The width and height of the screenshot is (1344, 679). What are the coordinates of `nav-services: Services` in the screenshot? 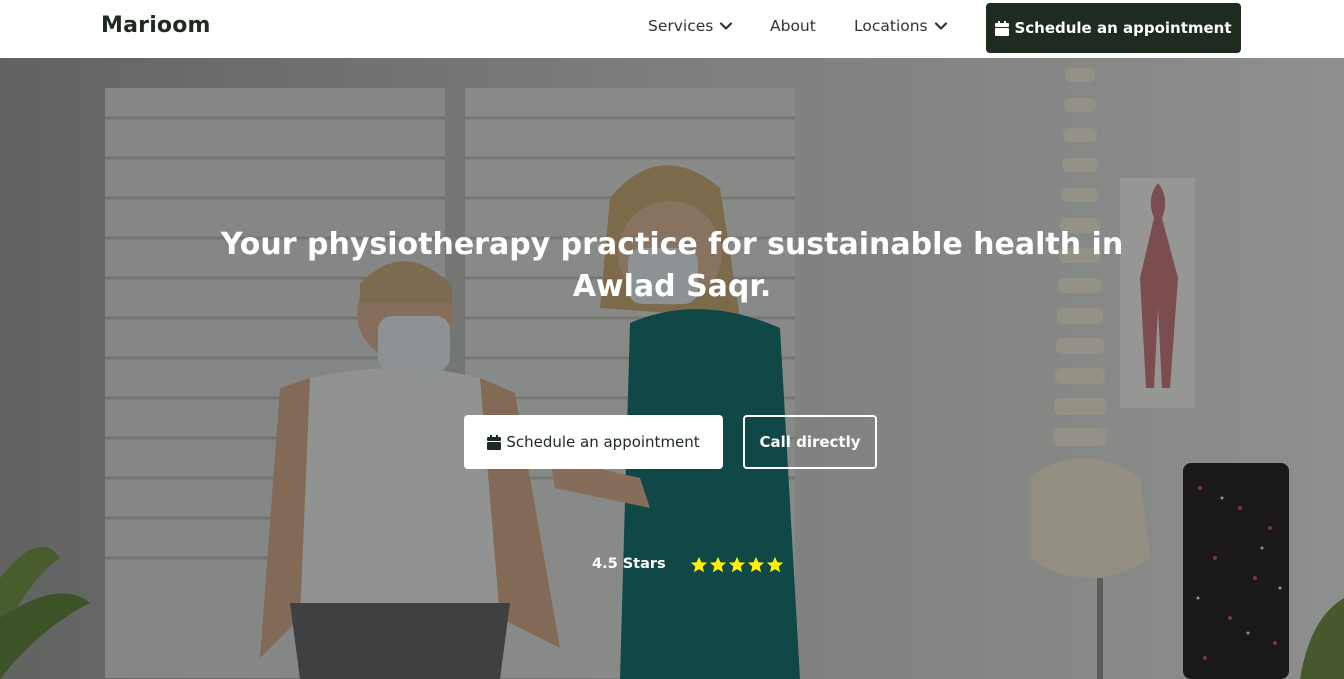 It's located at (690, 26).